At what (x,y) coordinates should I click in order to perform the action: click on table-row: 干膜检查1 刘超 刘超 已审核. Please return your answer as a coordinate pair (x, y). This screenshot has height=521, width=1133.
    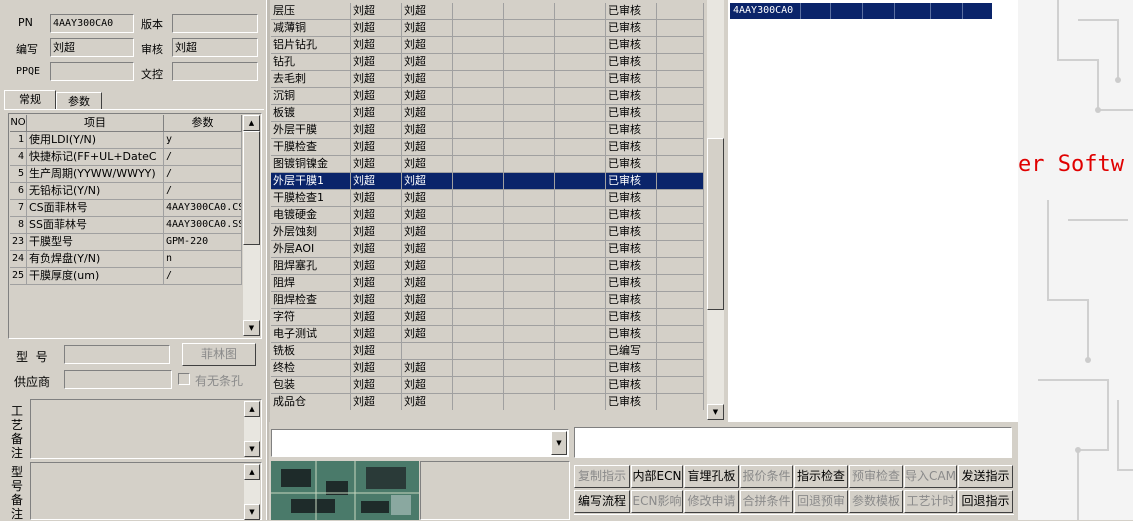
    Looking at the image, I should click on (487, 198).